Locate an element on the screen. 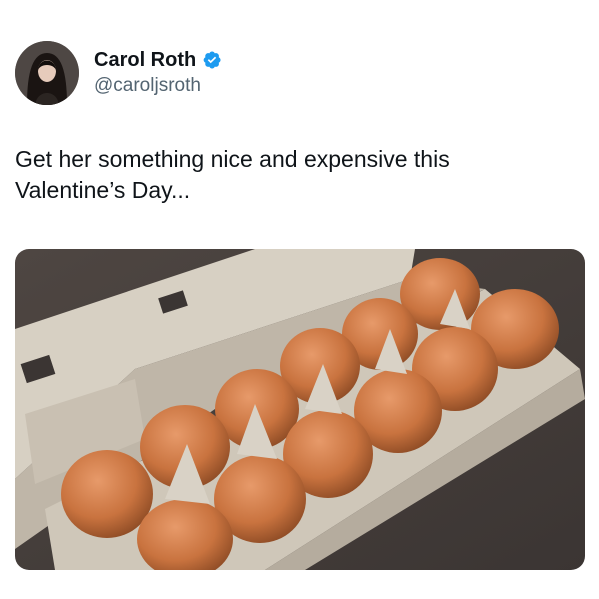 The width and height of the screenshot is (599, 599). avatar-image is located at coordinates (47, 73).